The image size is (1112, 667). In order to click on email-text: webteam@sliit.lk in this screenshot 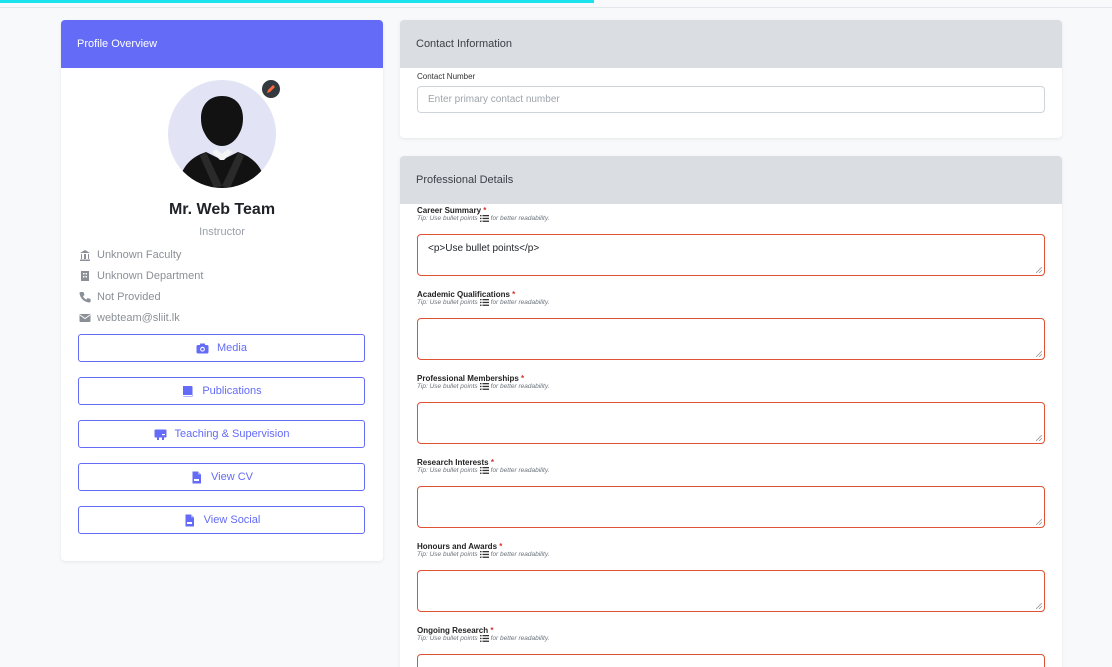, I will do `click(138, 318)`.